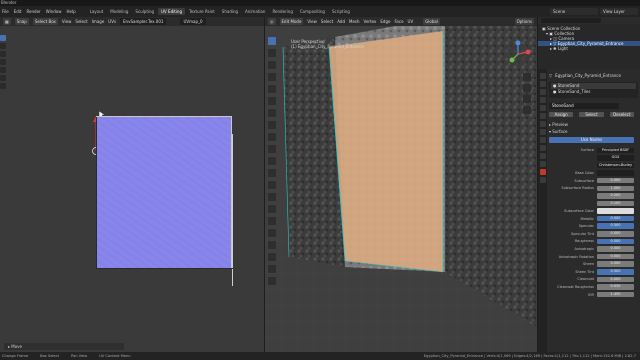 The height and width of the screenshot is (360, 640). Describe the element at coordinates (33, 11) in the screenshot. I see `menu-render: Render` at that location.